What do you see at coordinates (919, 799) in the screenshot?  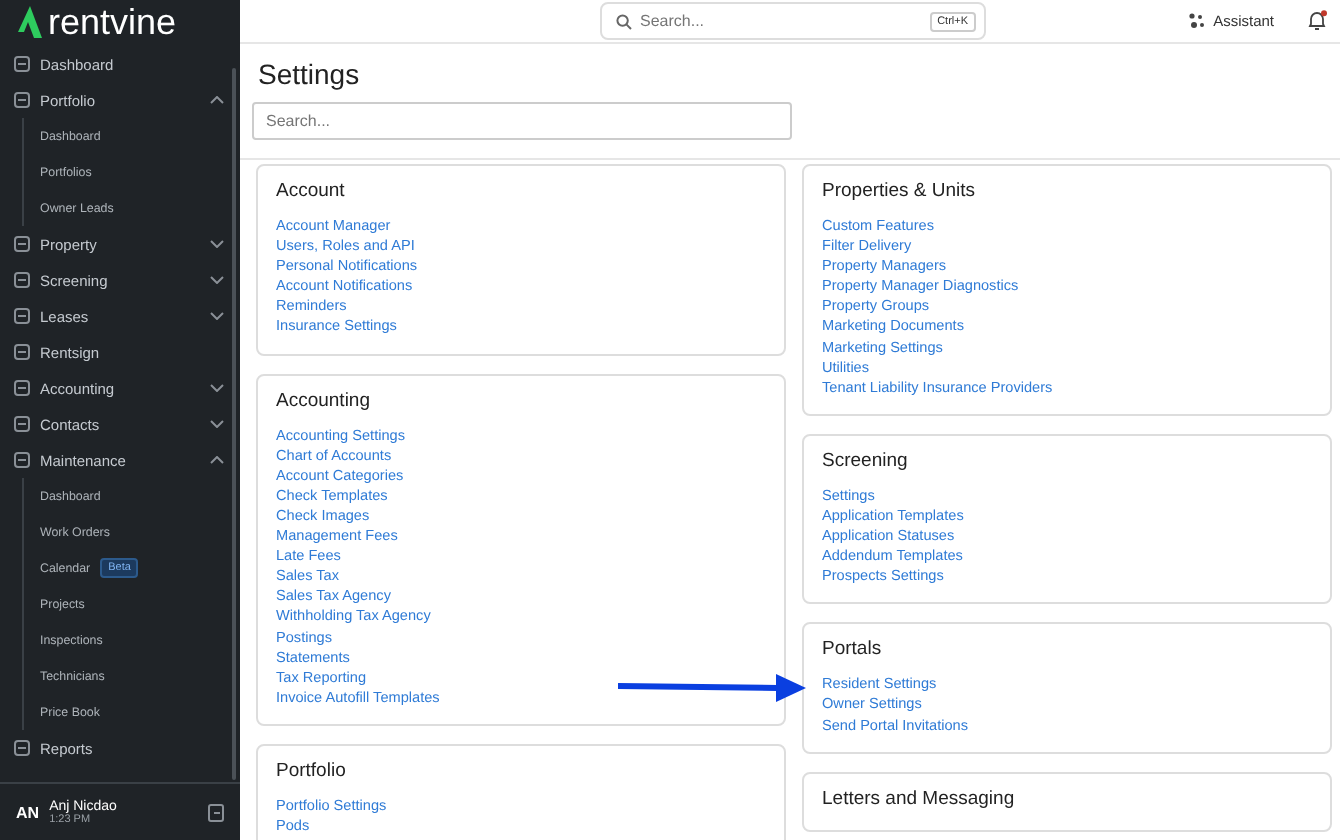 I see `card-title: Letters and Messaging` at bounding box center [919, 799].